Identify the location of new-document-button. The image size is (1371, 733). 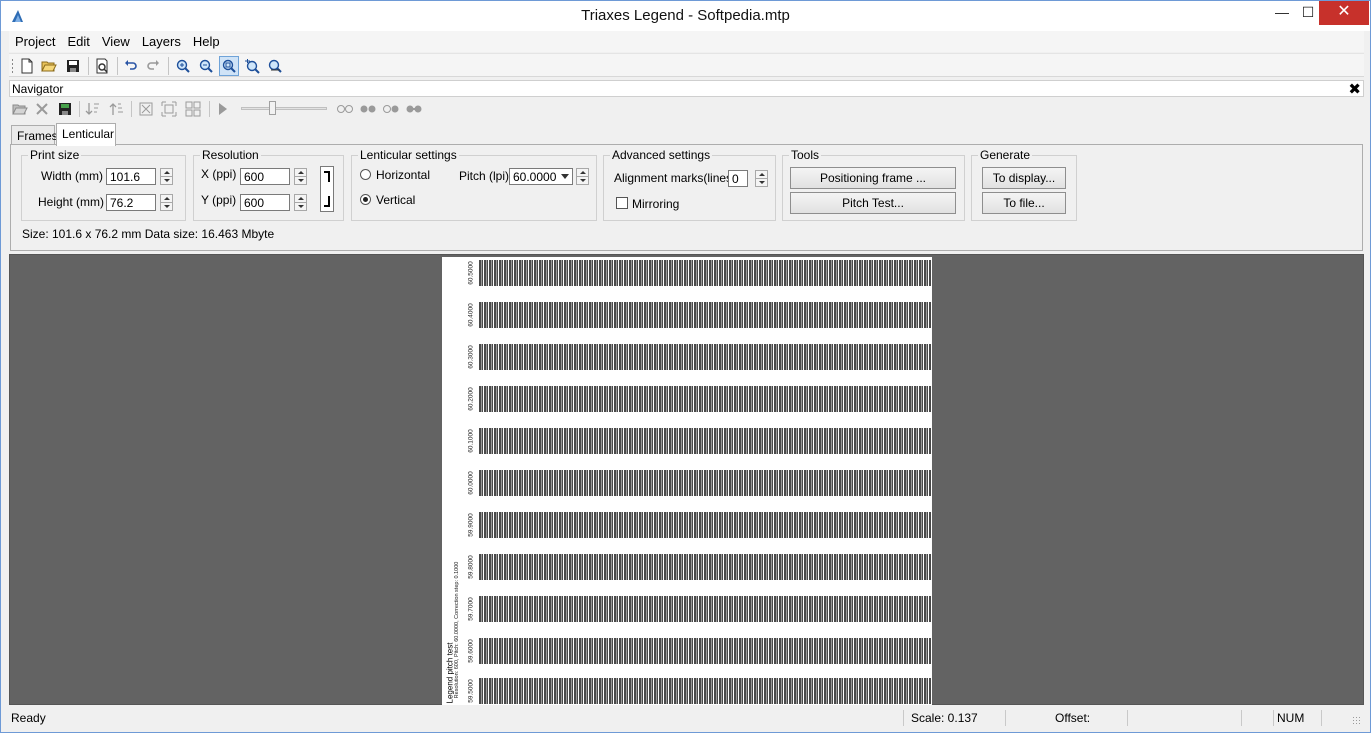
(27, 66).